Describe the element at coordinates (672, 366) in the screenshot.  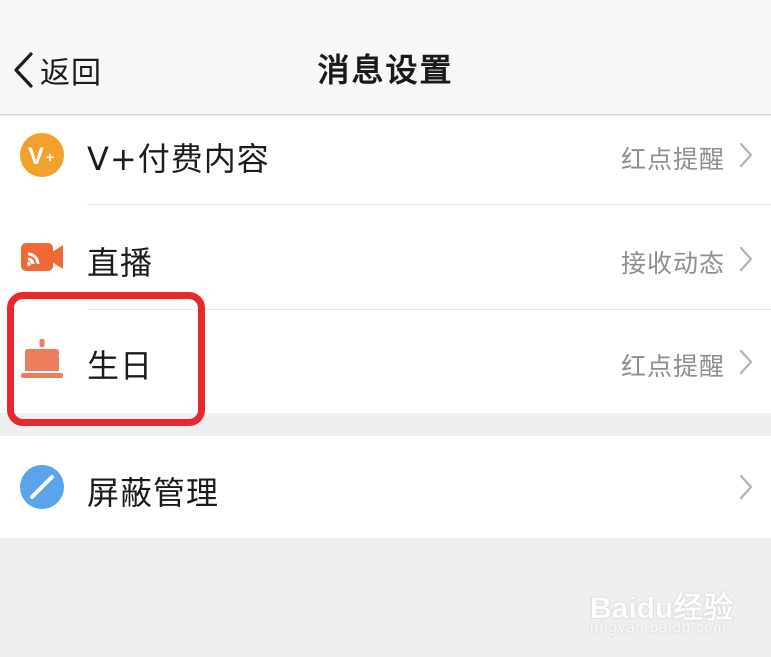
I see `row-value-birthday: 红点提醒` at that location.